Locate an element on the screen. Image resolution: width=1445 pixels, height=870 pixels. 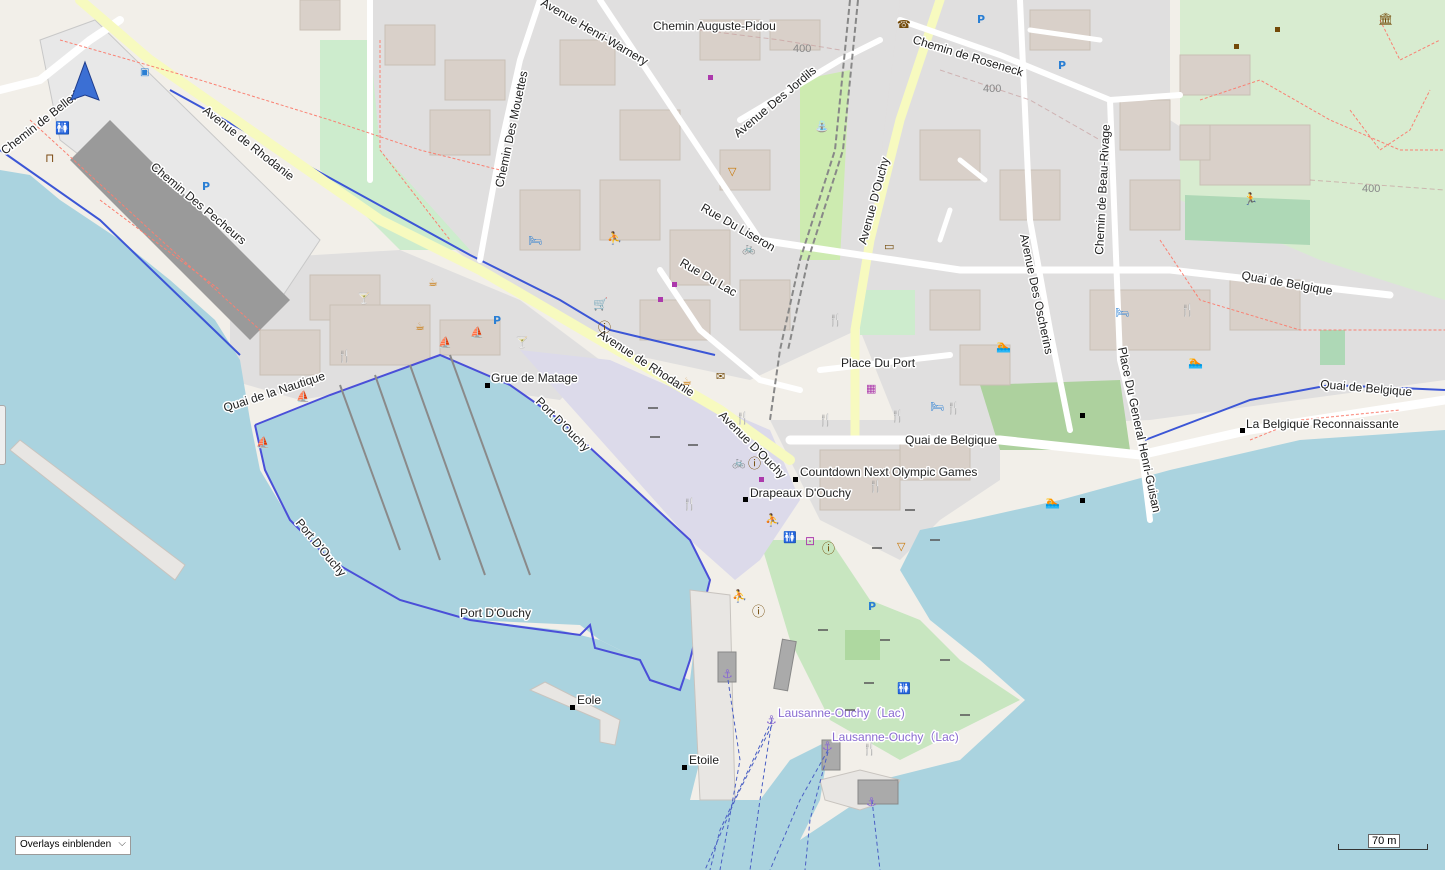
toilets-icon: 🚻 is located at coordinates (62, 128).